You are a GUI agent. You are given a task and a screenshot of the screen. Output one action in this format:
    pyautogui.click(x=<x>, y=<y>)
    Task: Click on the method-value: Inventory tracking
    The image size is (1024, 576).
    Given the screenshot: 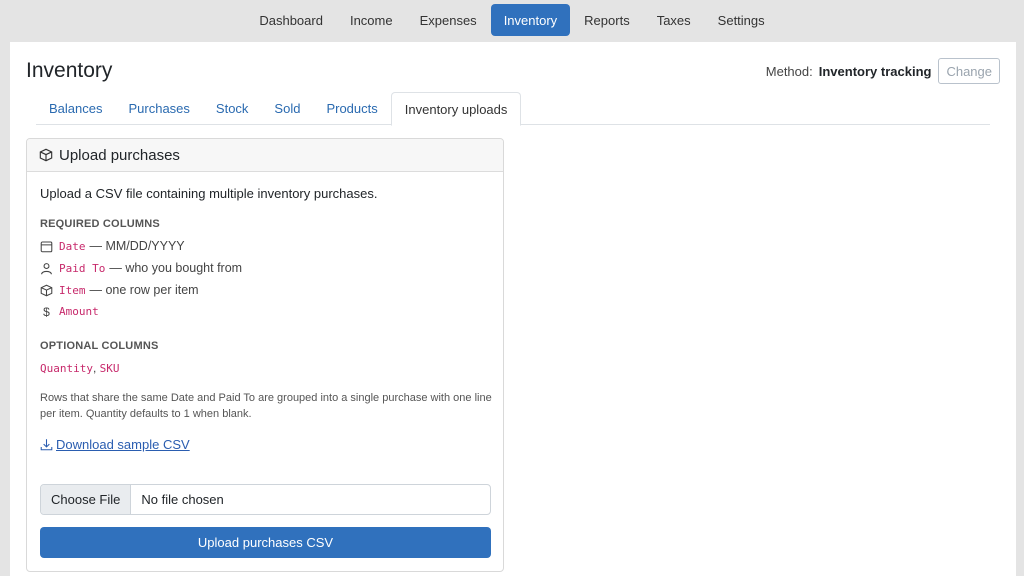 What is the action you would take?
    pyautogui.click(x=875, y=71)
    